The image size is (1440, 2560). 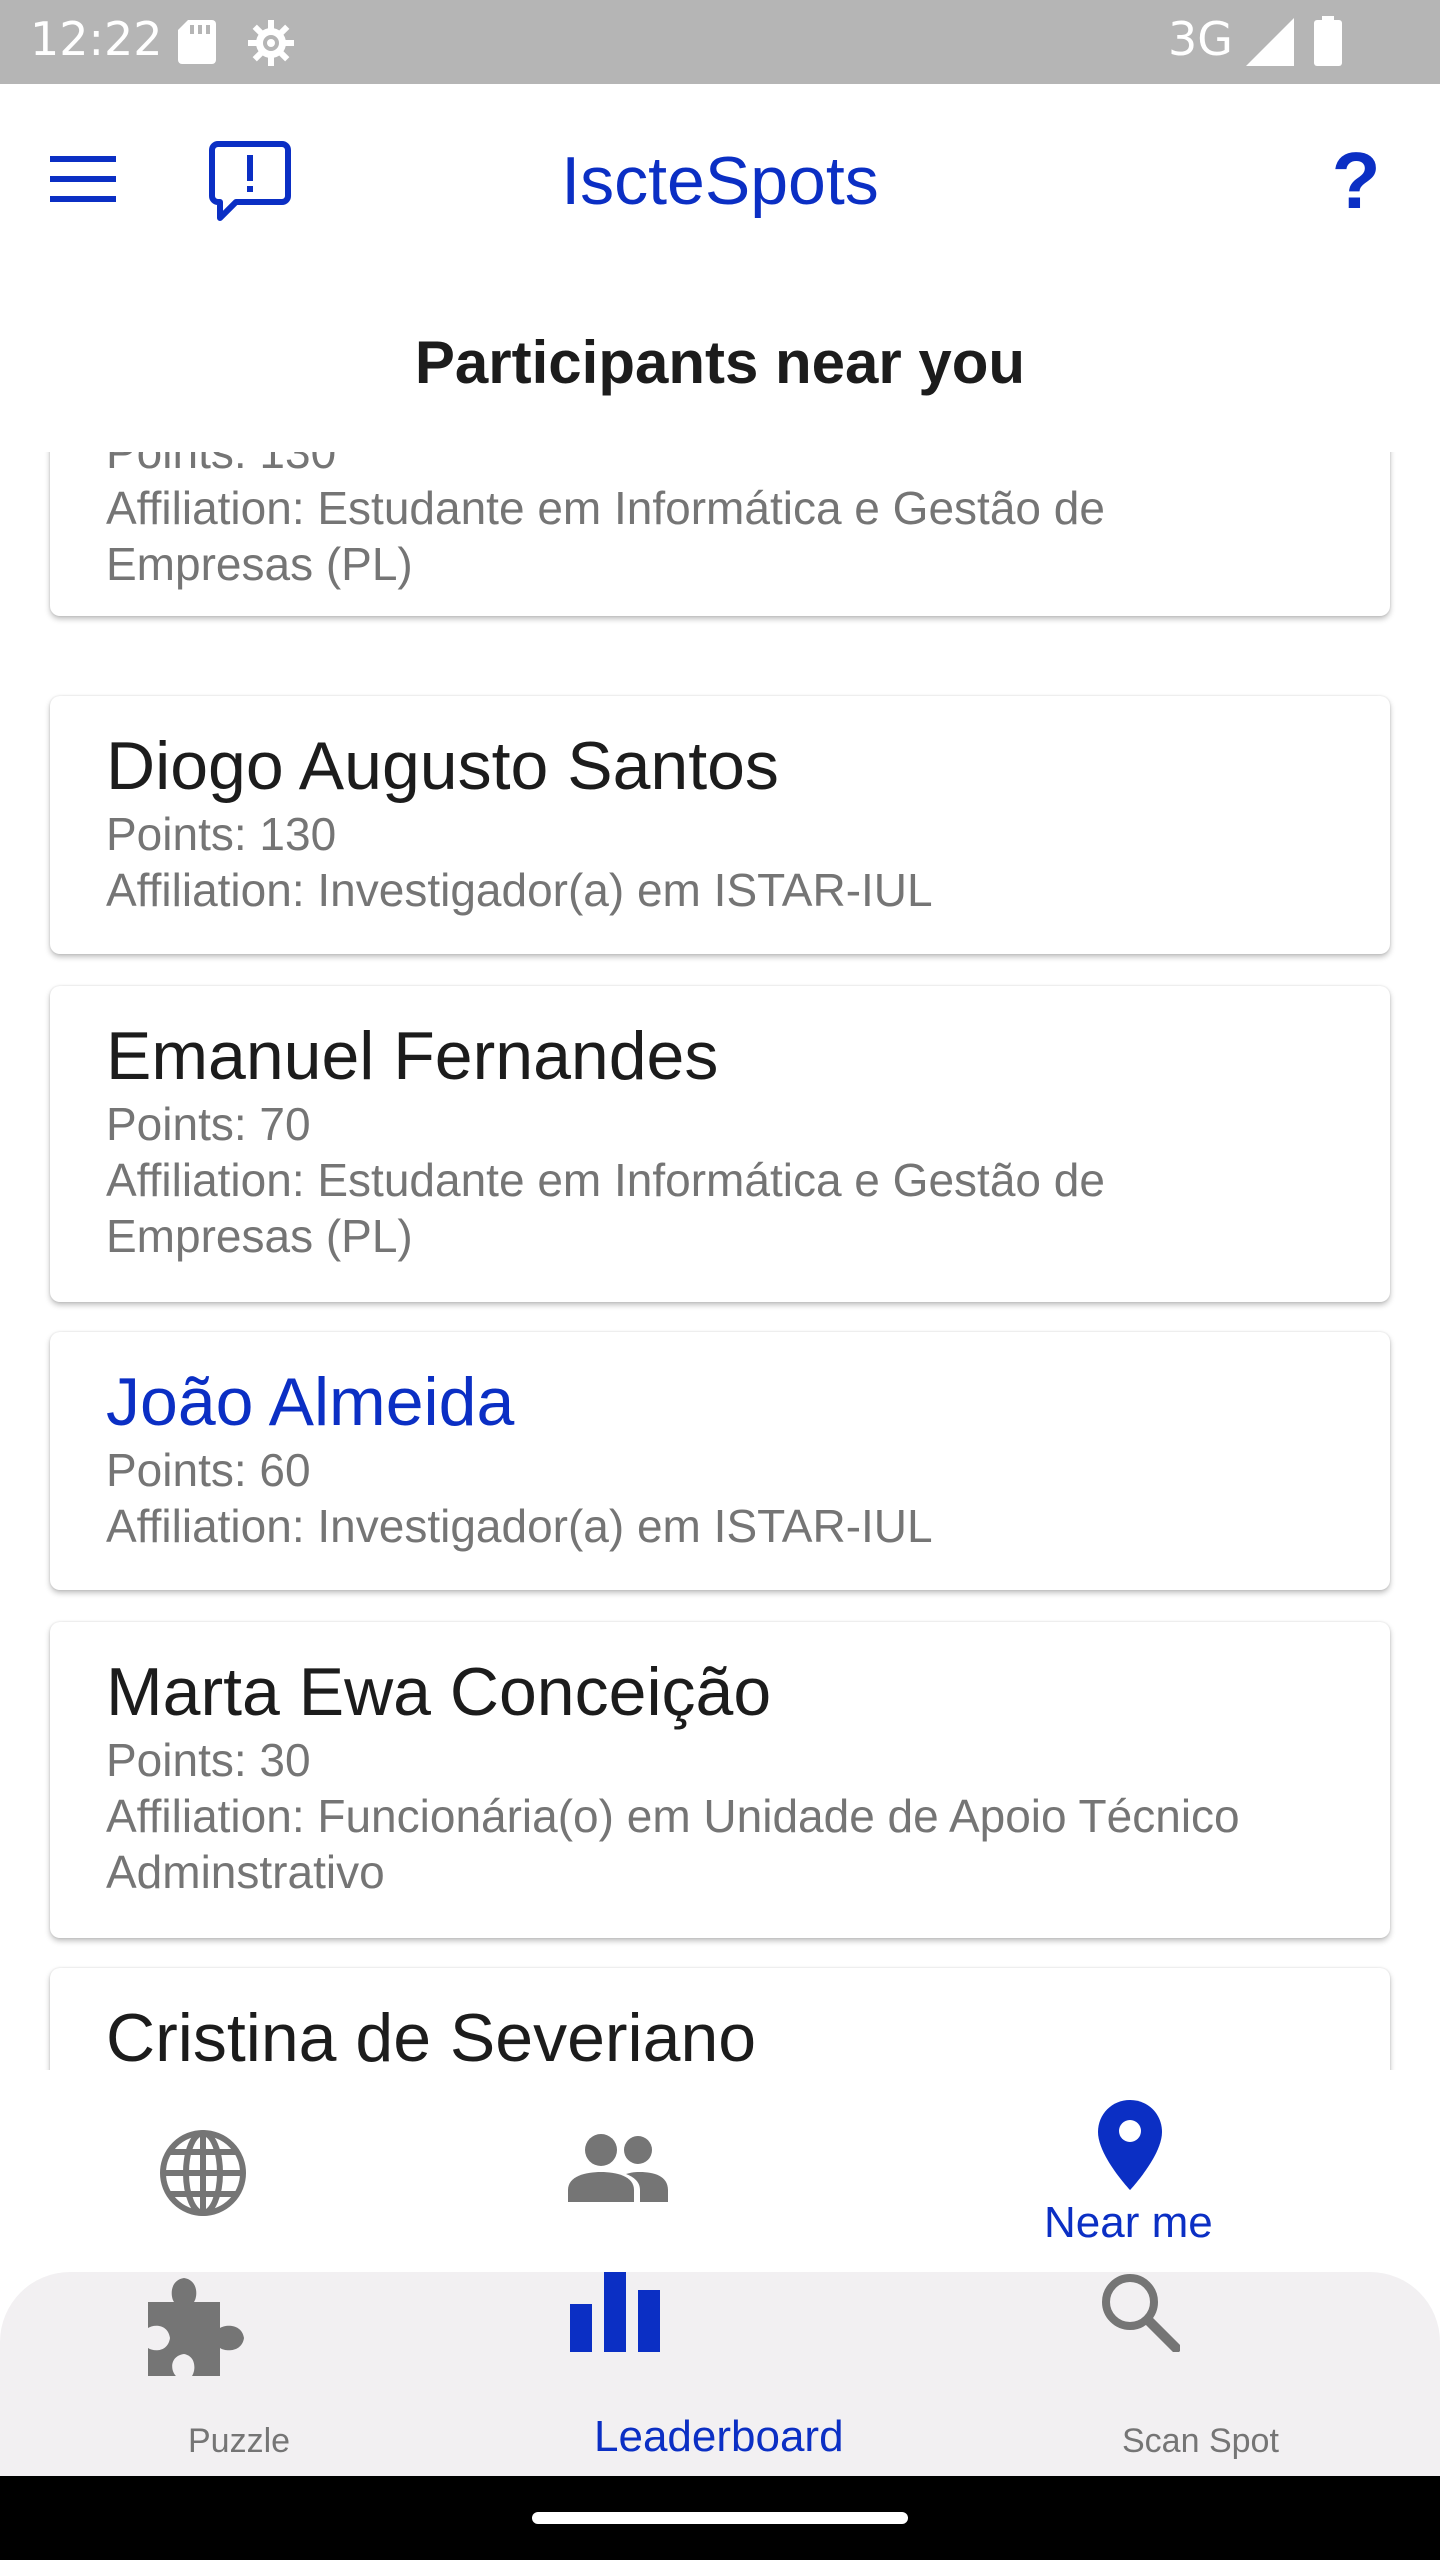 What do you see at coordinates (271, 43) in the screenshot?
I see `settings-gear-icon` at bounding box center [271, 43].